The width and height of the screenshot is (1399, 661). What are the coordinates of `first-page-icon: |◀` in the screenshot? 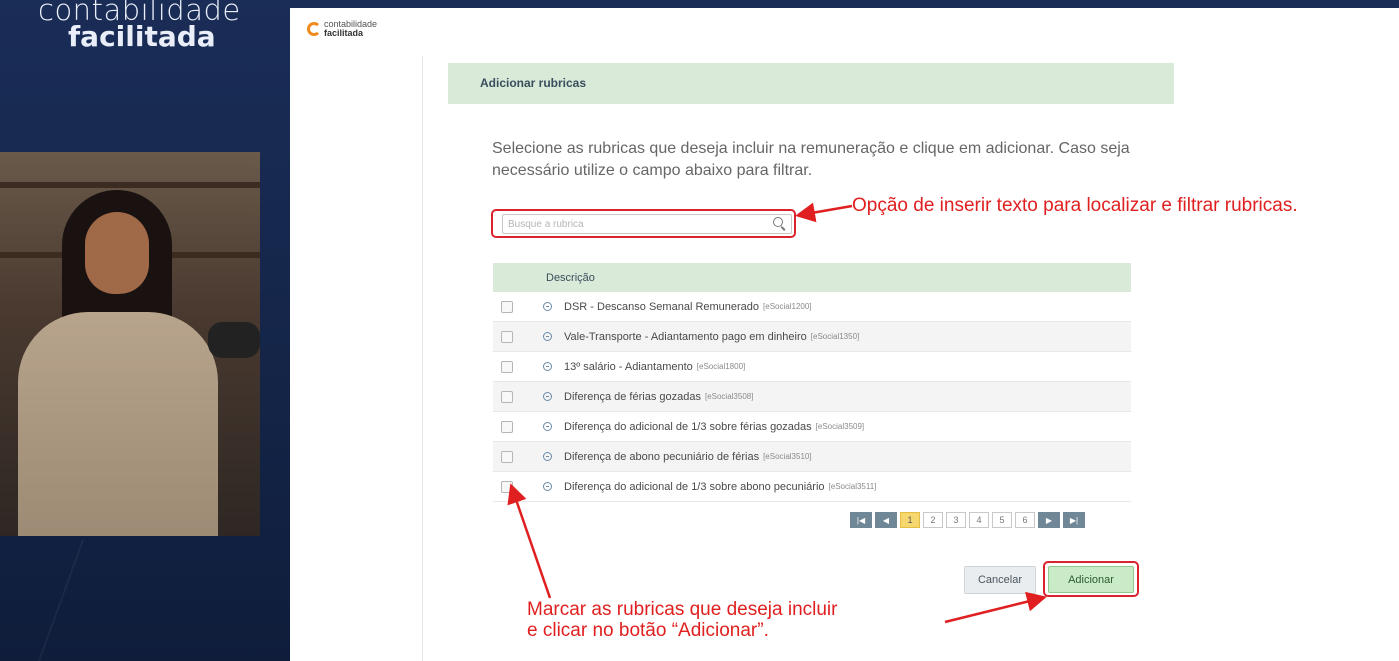 It's located at (861, 520).